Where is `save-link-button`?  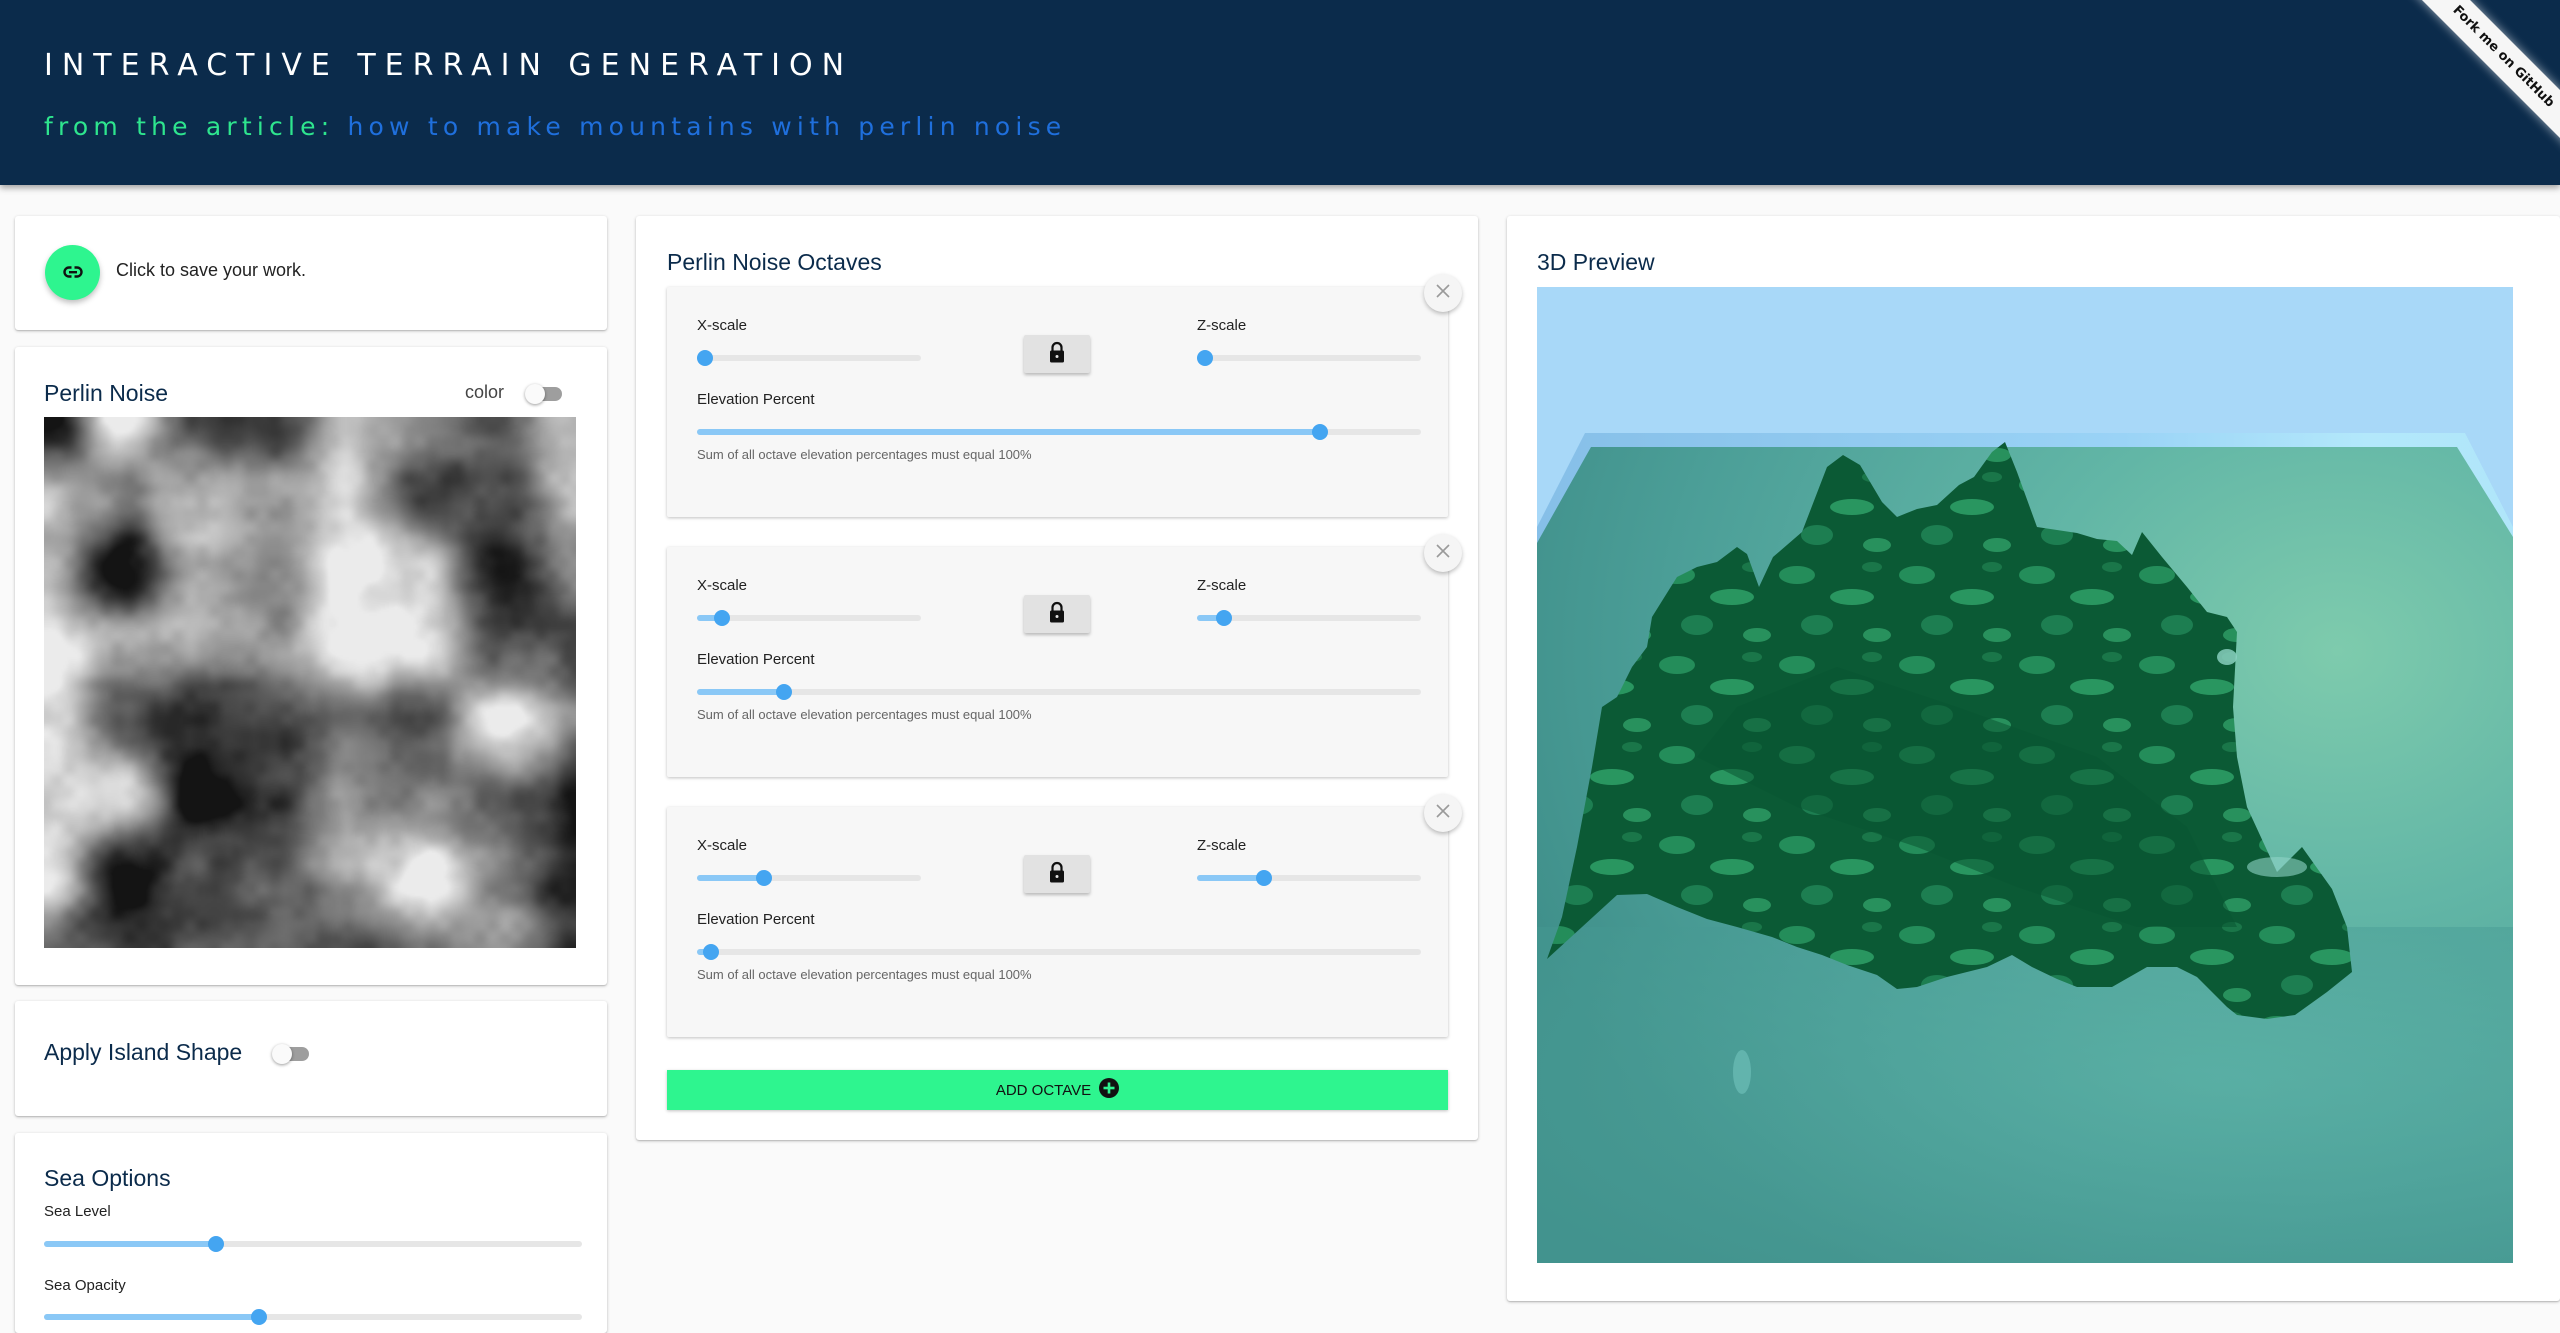
save-link-button is located at coordinates (72, 272).